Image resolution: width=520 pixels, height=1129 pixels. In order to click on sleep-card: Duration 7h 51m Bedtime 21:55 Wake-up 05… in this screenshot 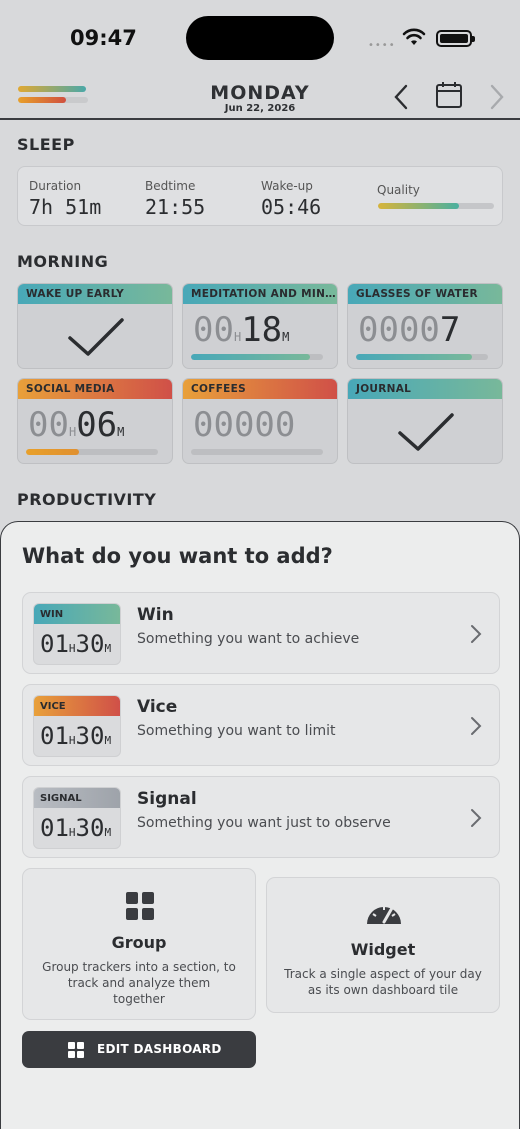, I will do `click(260, 196)`.